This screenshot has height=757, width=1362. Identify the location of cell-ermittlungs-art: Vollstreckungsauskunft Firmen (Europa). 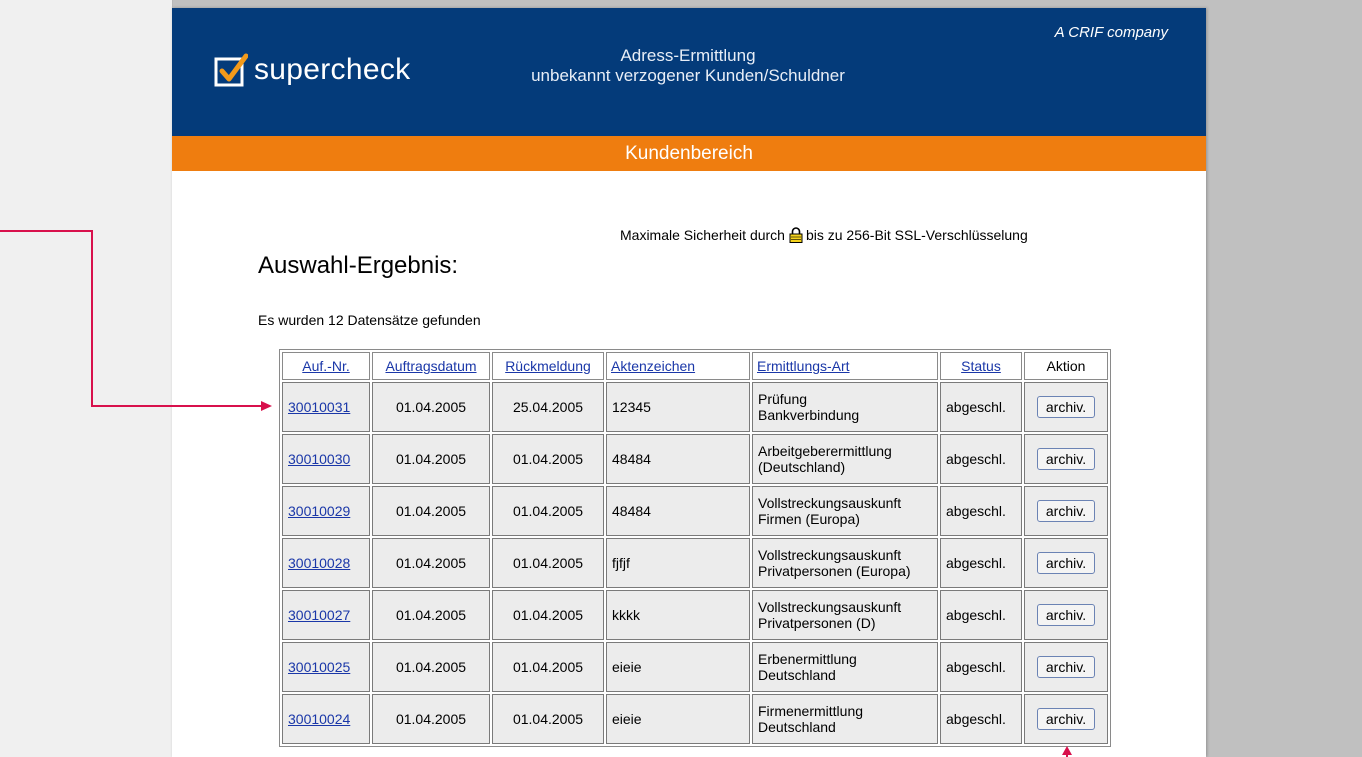
(845, 511).